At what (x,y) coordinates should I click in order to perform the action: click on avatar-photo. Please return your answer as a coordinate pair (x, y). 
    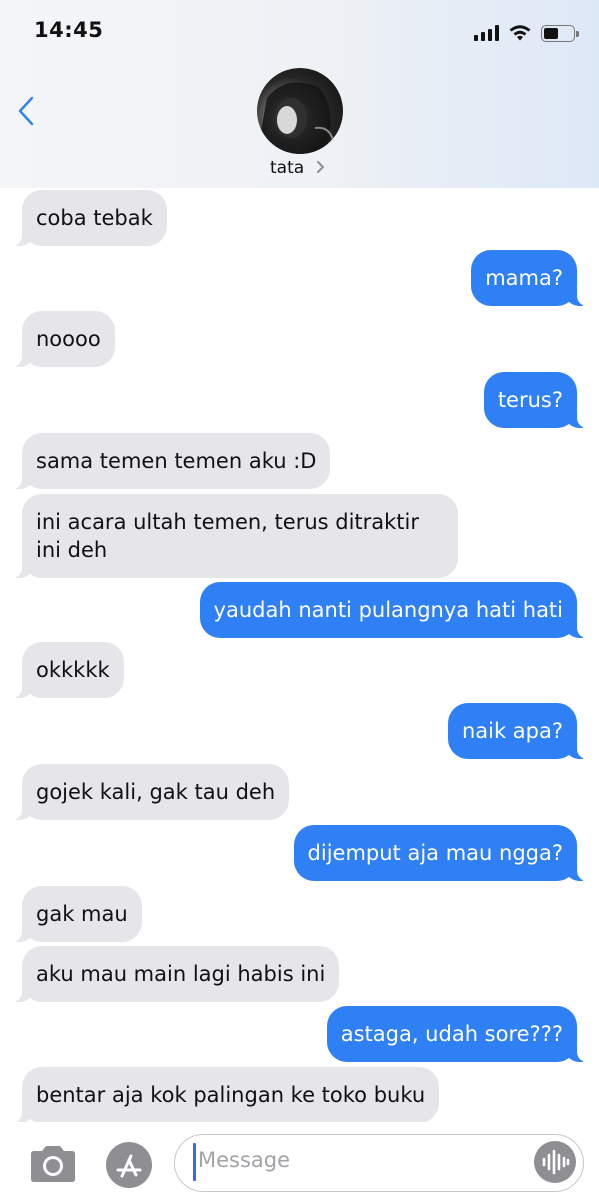
    Looking at the image, I should click on (300, 118).